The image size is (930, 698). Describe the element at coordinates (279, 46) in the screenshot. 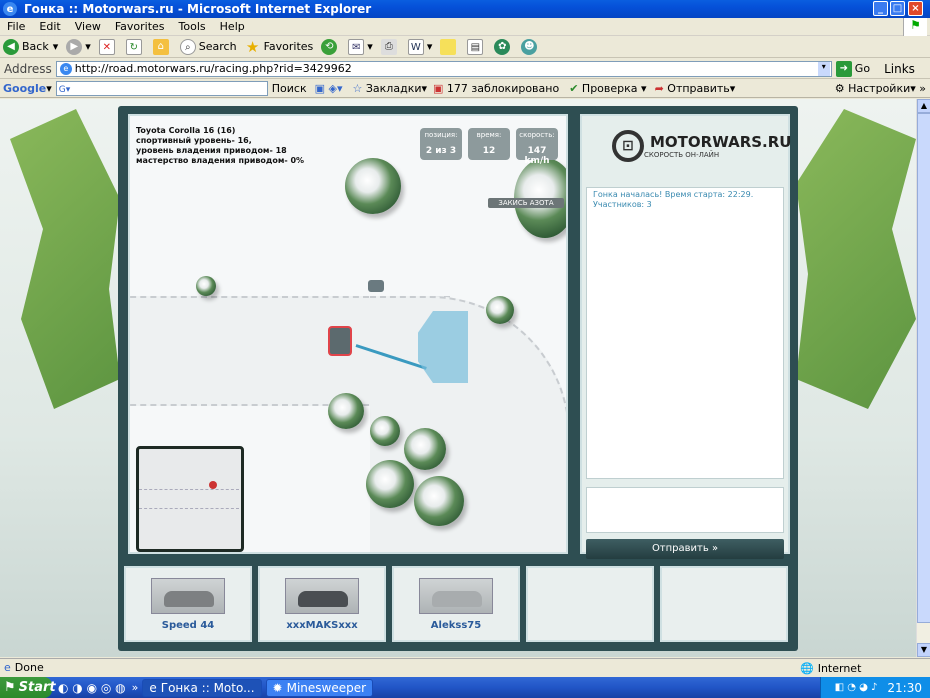

I see `favorites-button: ★ Favorites` at that location.